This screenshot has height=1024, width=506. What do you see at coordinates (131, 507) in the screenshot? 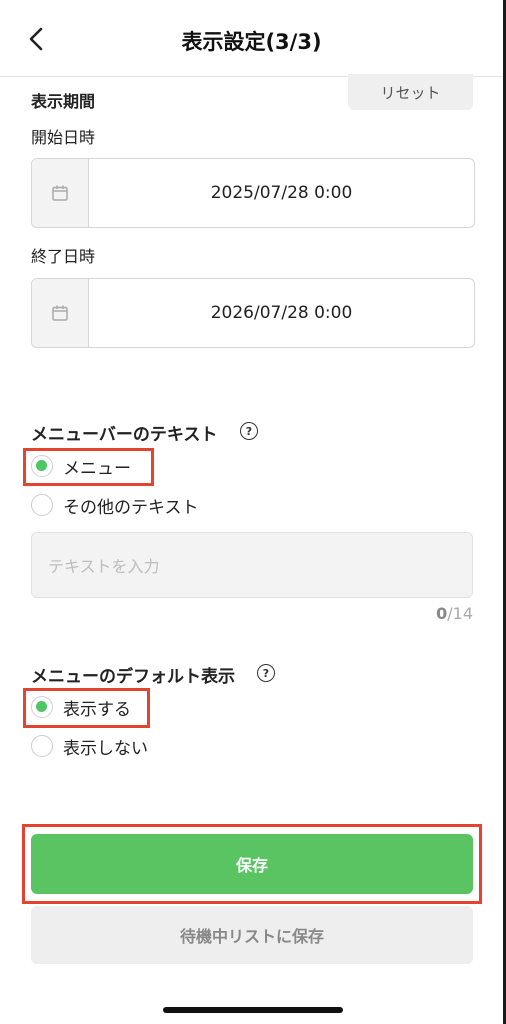
I see `radio-label: その他のテキスト` at bounding box center [131, 507].